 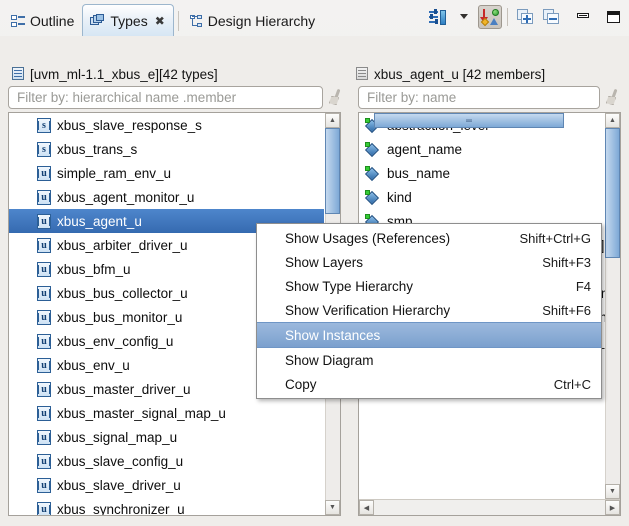 What do you see at coordinates (481, 173) in the screenshot?
I see `list-item: bus_name` at bounding box center [481, 173].